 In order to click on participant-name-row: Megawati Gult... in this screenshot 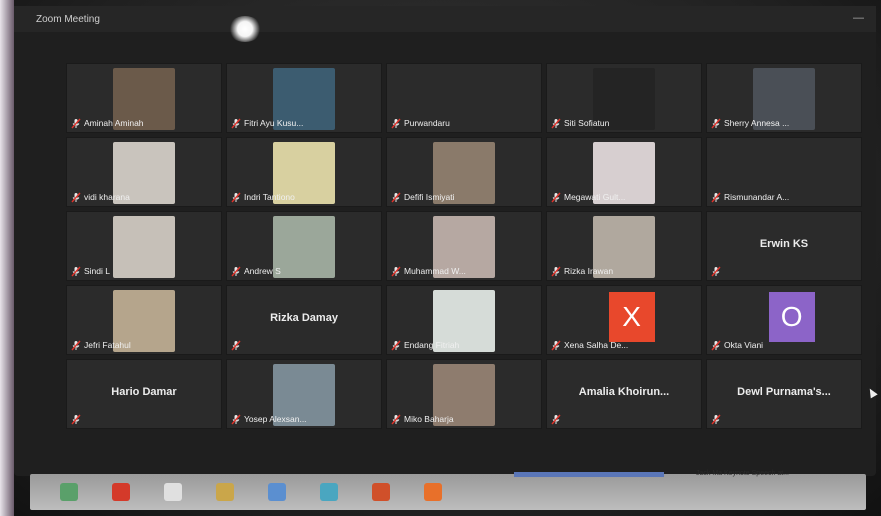, I will do `click(588, 197)`.